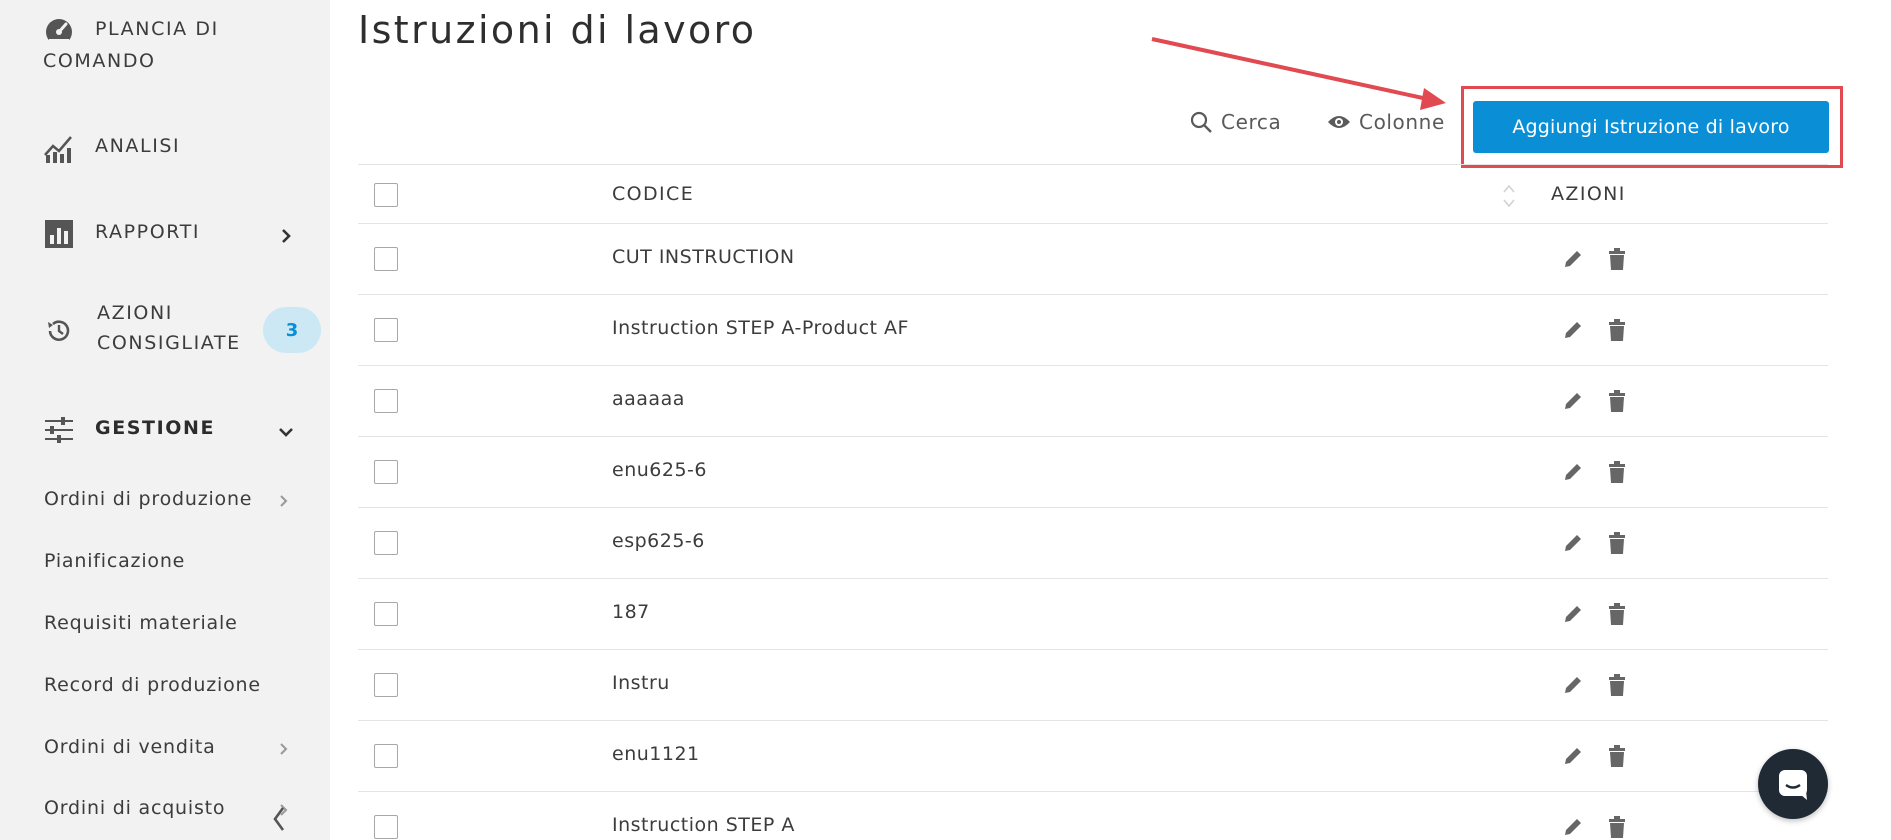 The width and height of the screenshot is (1891, 840). Describe the element at coordinates (292, 330) in the screenshot. I see `count-badge: 3` at that location.